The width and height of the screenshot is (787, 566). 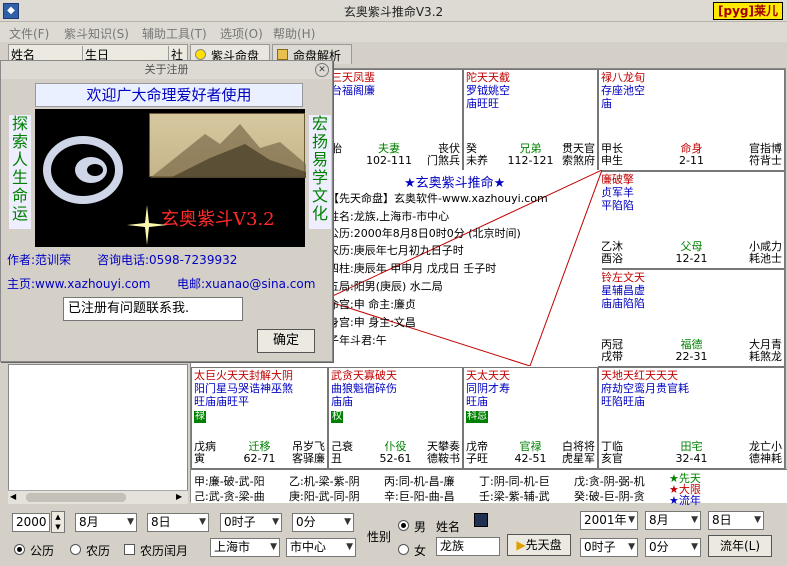 What do you see at coordinates (243, 388) in the screenshot?
I see `palace-stars: 太巨火天天封解大阴 阳门星马哭诰神巫煞 旺庙庙旺平` at bounding box center [243, 388].